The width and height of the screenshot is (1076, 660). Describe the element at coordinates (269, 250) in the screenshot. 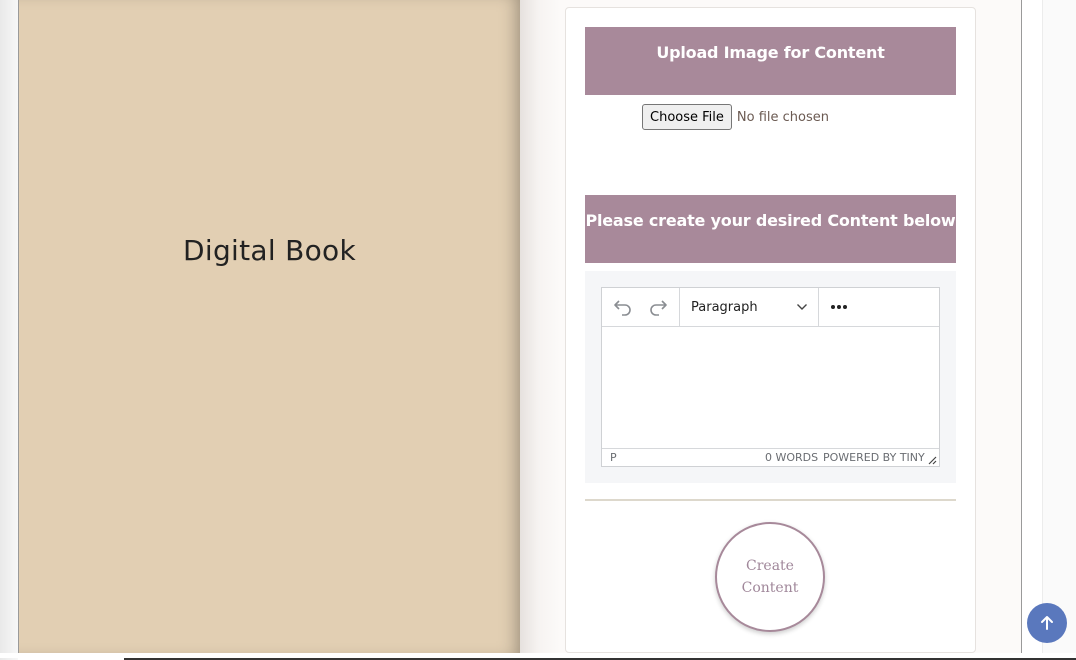

I see `book-title: Digital Book` at that location.